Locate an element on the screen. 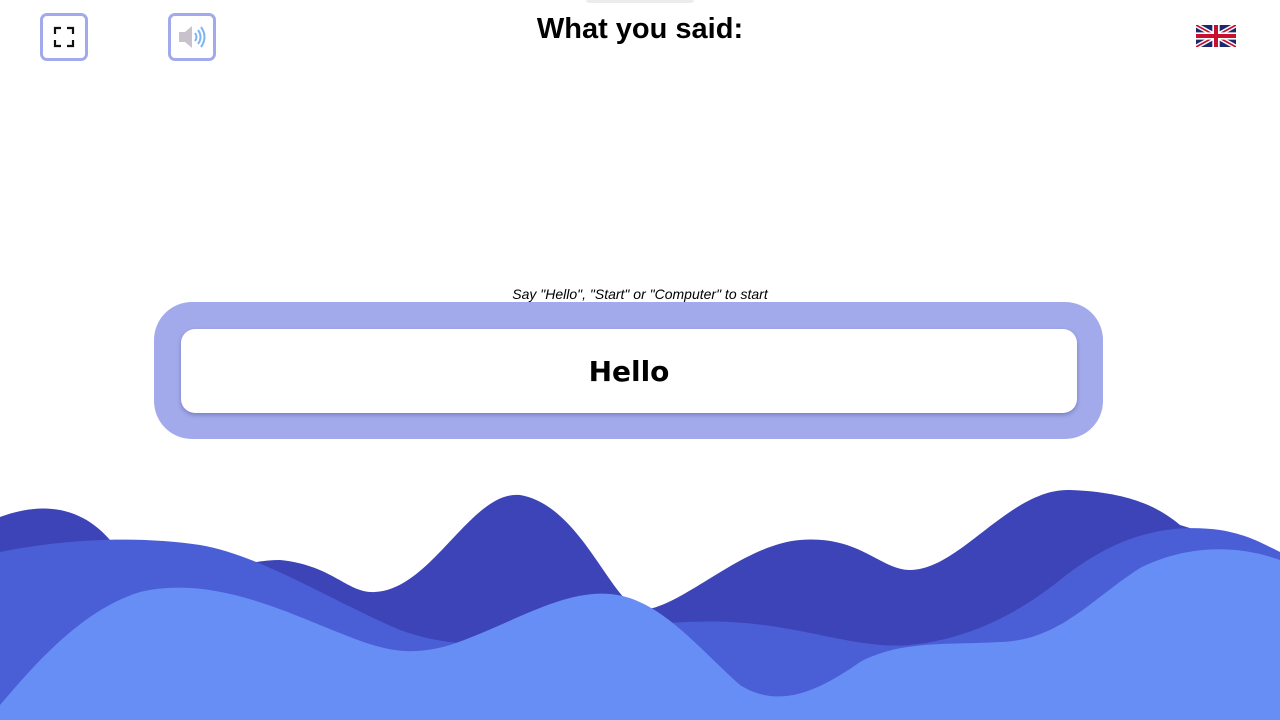  language-button is located at coordinates (1216, 36).